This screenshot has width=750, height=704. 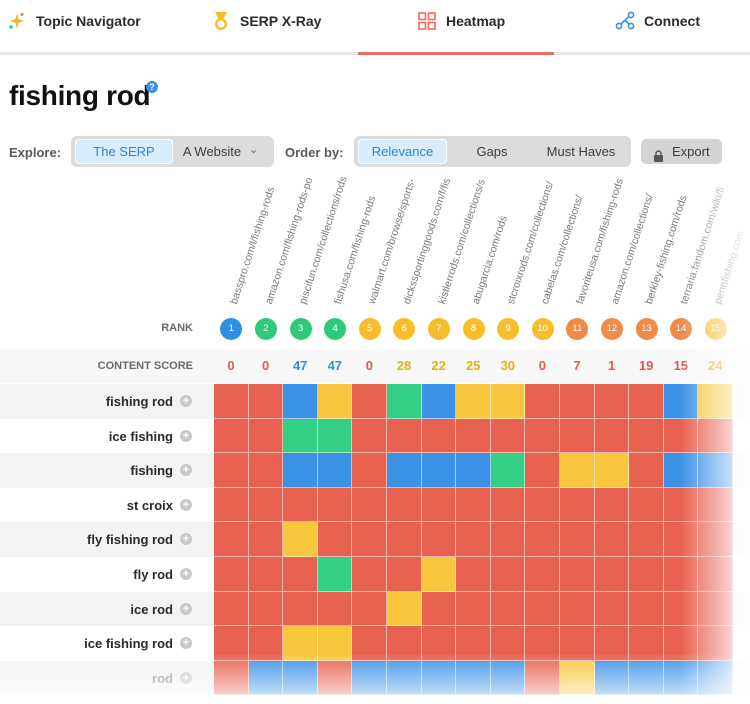 What do you see at coordinates (73, 21) in the screenshot?
I see `tab-topic-navigator: Topic Navigator` at bounding box center [73, 21].